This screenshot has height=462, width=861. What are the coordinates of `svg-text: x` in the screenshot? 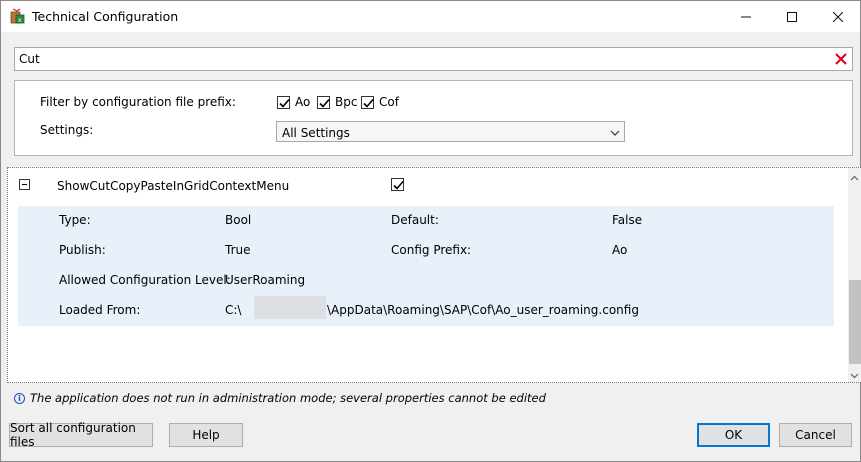 It's located at (20, 20).